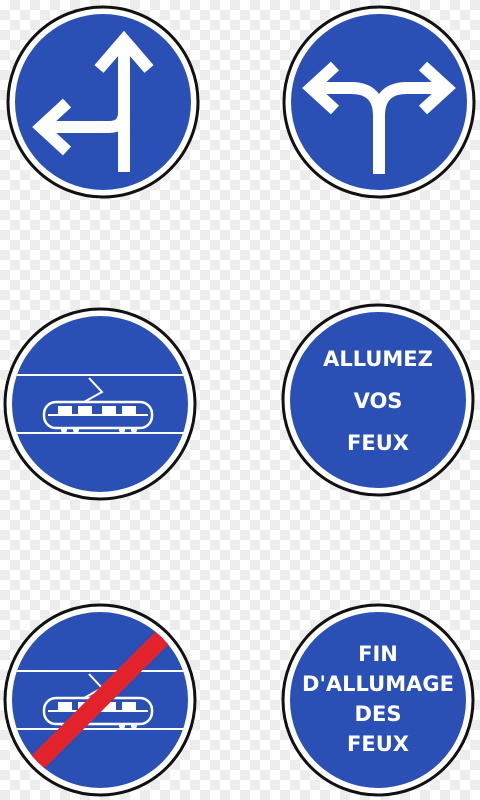 The width and height of the screenshot is (480, 800). What do you see at coordinates (100, 404) in the screenshot?
I see `sign-tram-lane` at bounding box center [100, 404].